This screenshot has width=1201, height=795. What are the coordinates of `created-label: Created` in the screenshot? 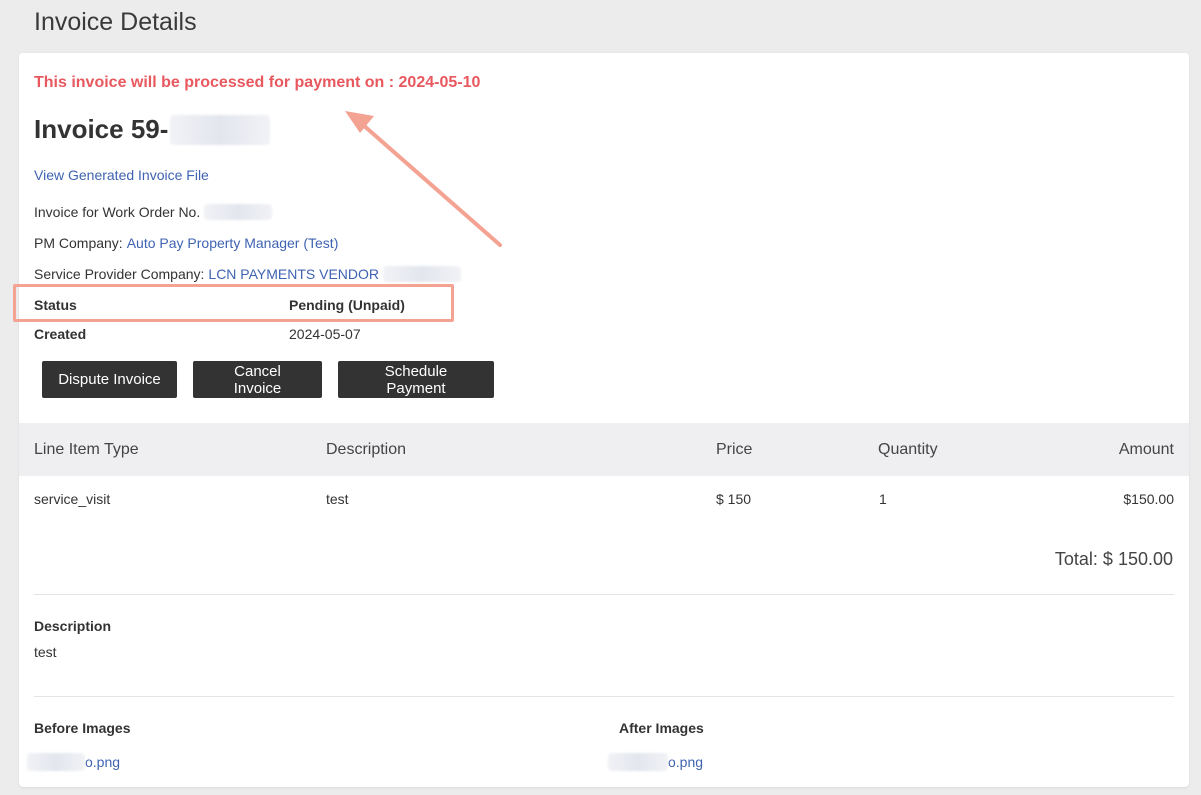 It's located at (60, 334).